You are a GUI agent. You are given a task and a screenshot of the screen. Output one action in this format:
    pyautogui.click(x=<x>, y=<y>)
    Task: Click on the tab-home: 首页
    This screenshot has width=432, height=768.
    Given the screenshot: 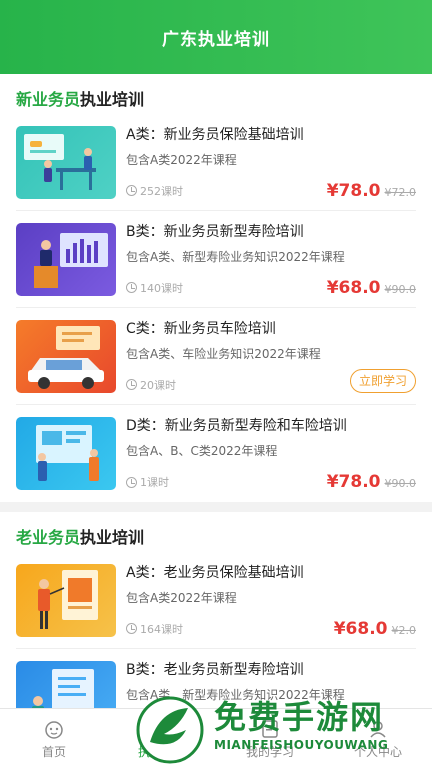 What is the action you would take?
    pyautogui.click(x=54, y=738)
    